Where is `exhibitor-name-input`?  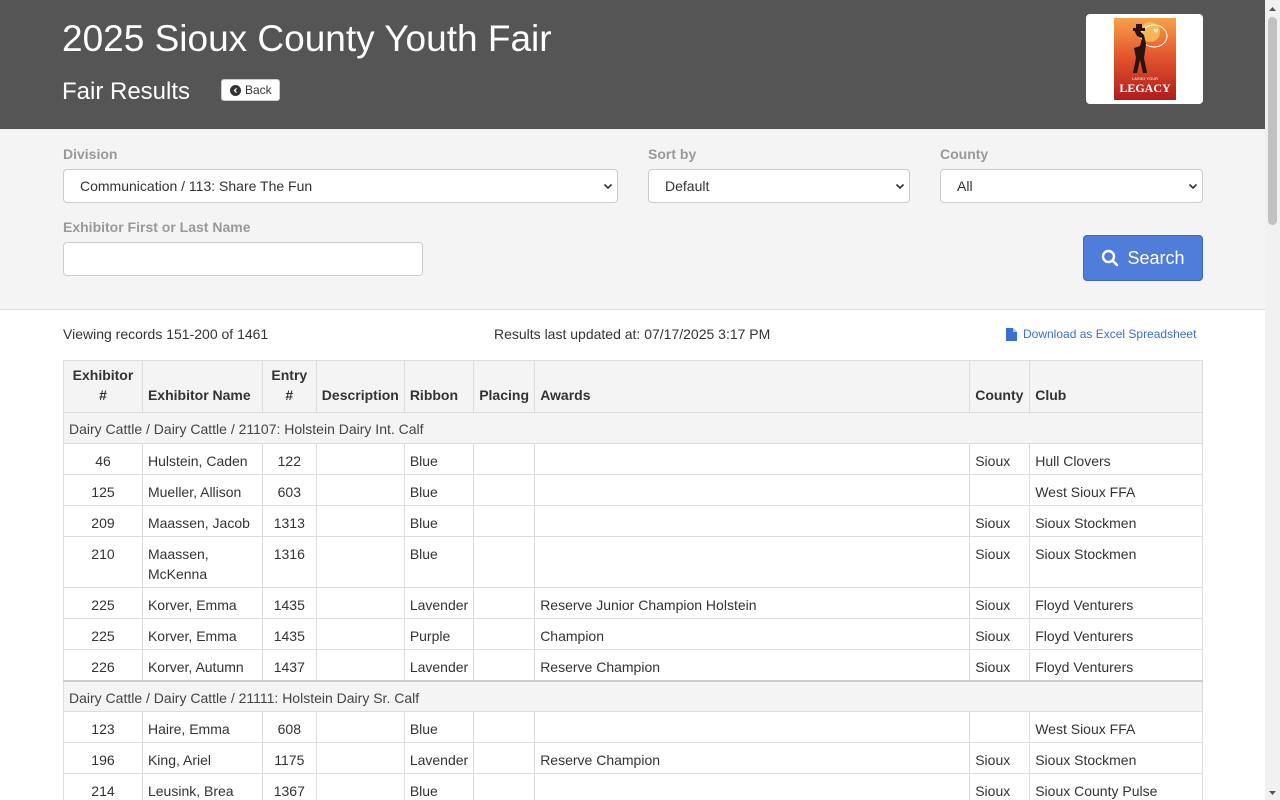
exhibitor-name-input is located at coordinates (243, 259).